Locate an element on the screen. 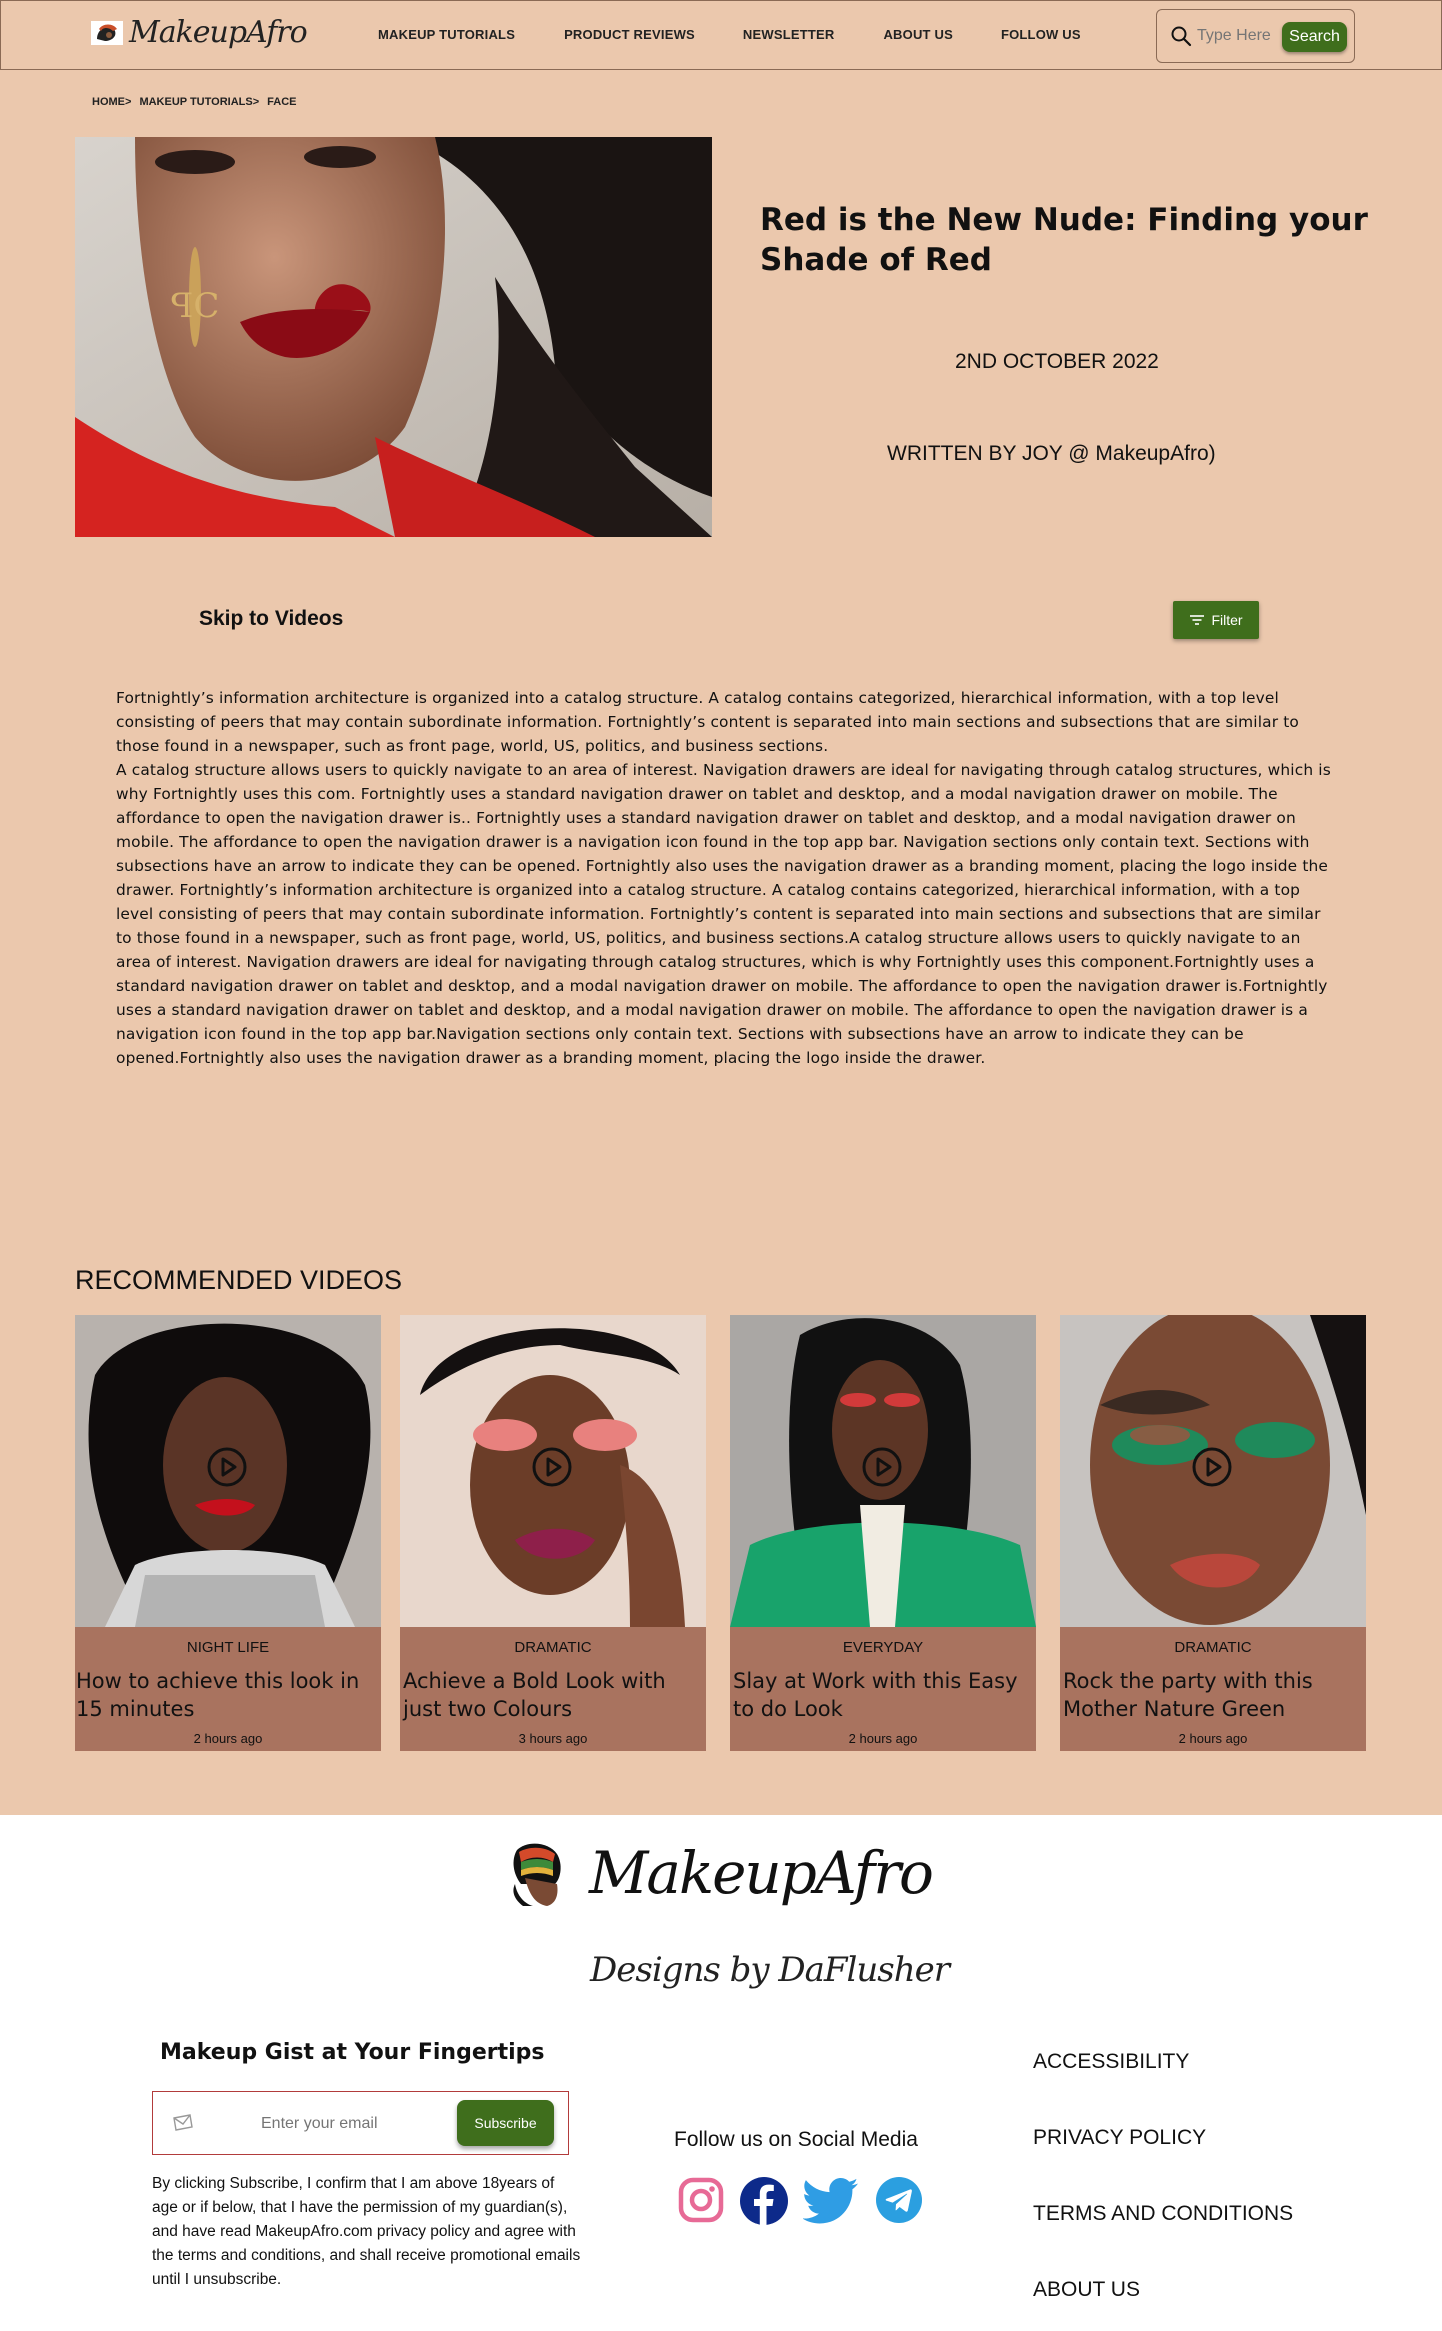  breadcrumb-home: HOME> is located at coordinates (111, 102).